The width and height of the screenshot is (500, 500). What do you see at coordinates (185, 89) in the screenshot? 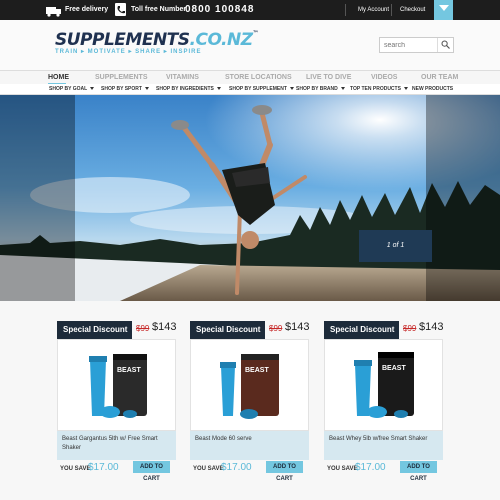
I see `subnav-label: SHOP BY INGREDIENTS` at bounding box center [185, 89].